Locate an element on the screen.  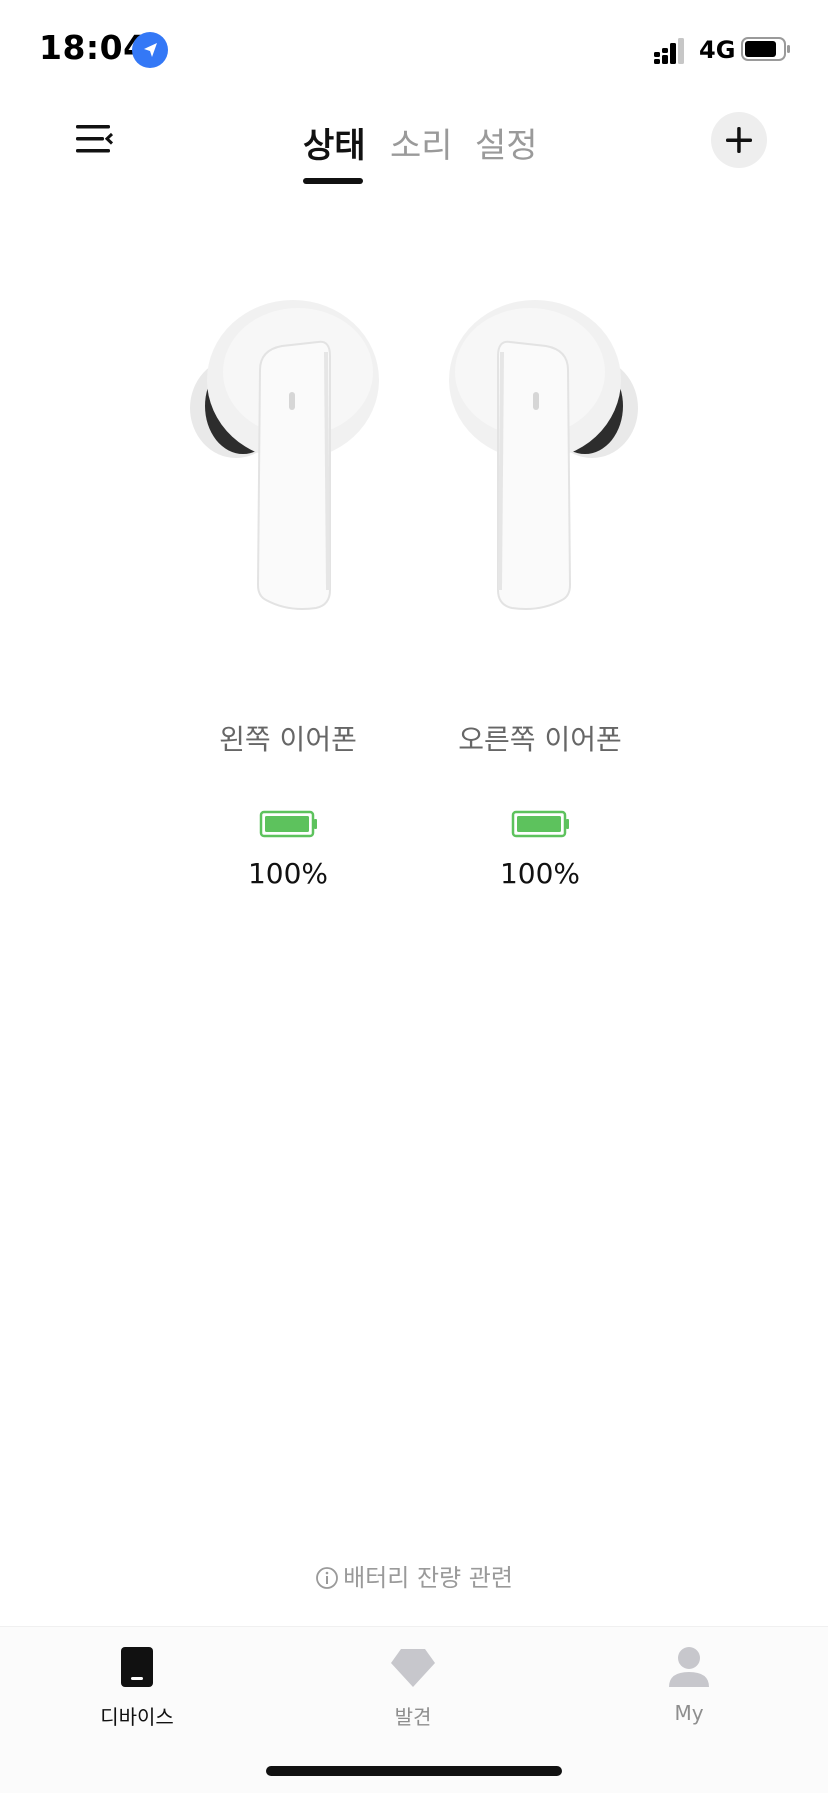
tab-settings: 설정 is located at coordinates (506, 142).